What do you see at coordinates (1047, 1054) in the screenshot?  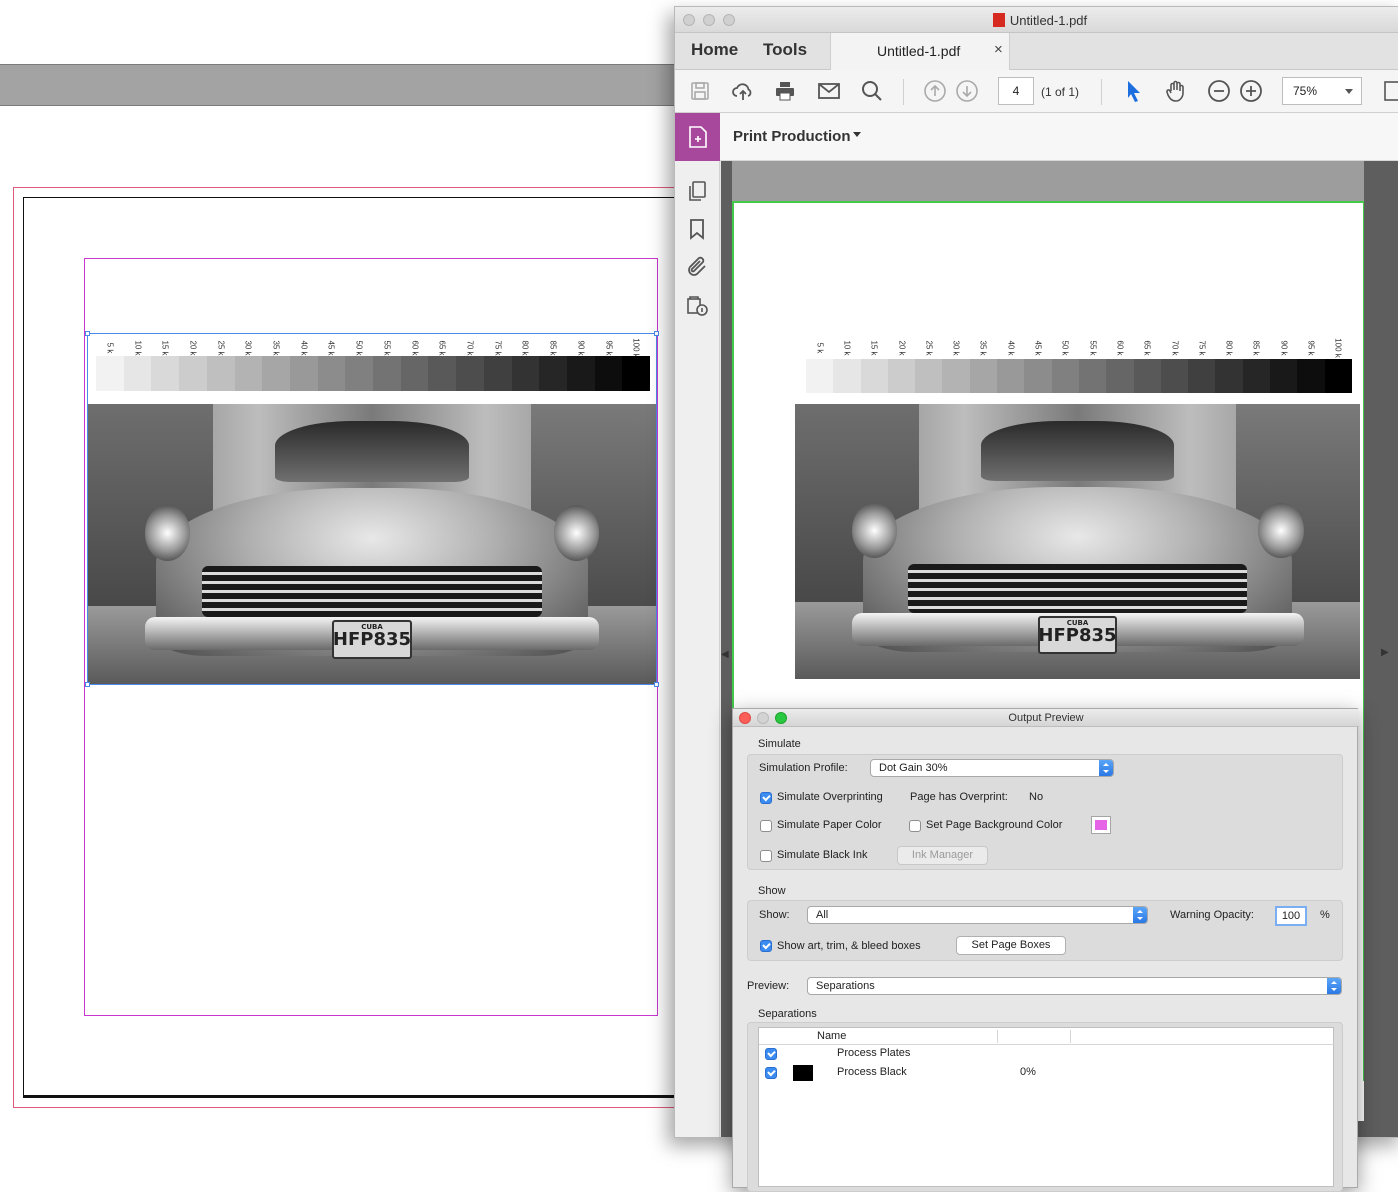 I see `table-row: Process Plates` at bounding box center [1047, 1054].